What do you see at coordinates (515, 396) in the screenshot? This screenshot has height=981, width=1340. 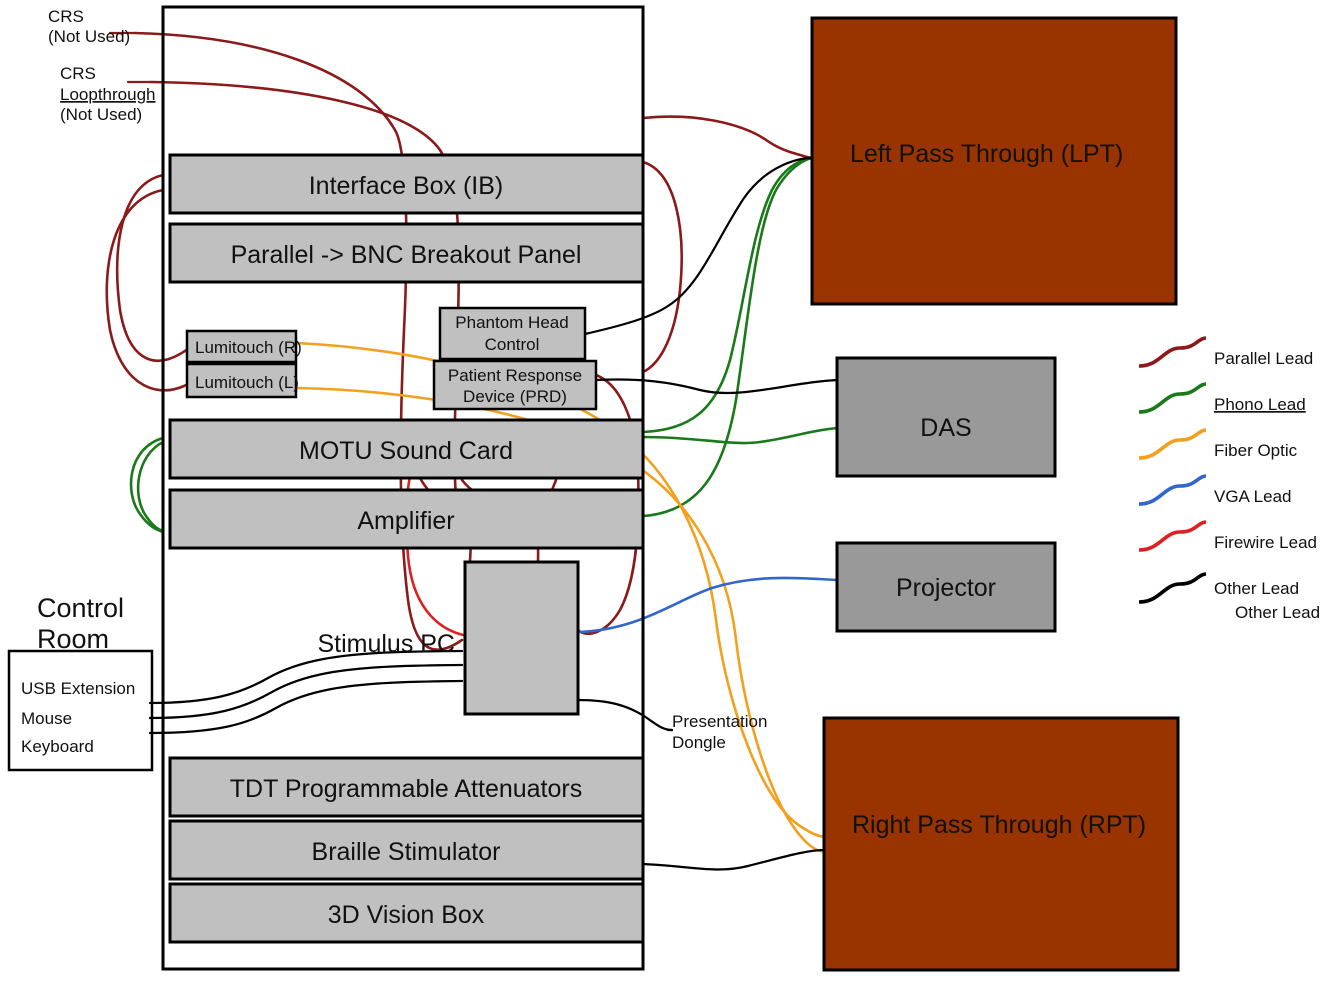 I see `rack-unit-label-line2: Device (PRD)` at bounding box center [515, 396].